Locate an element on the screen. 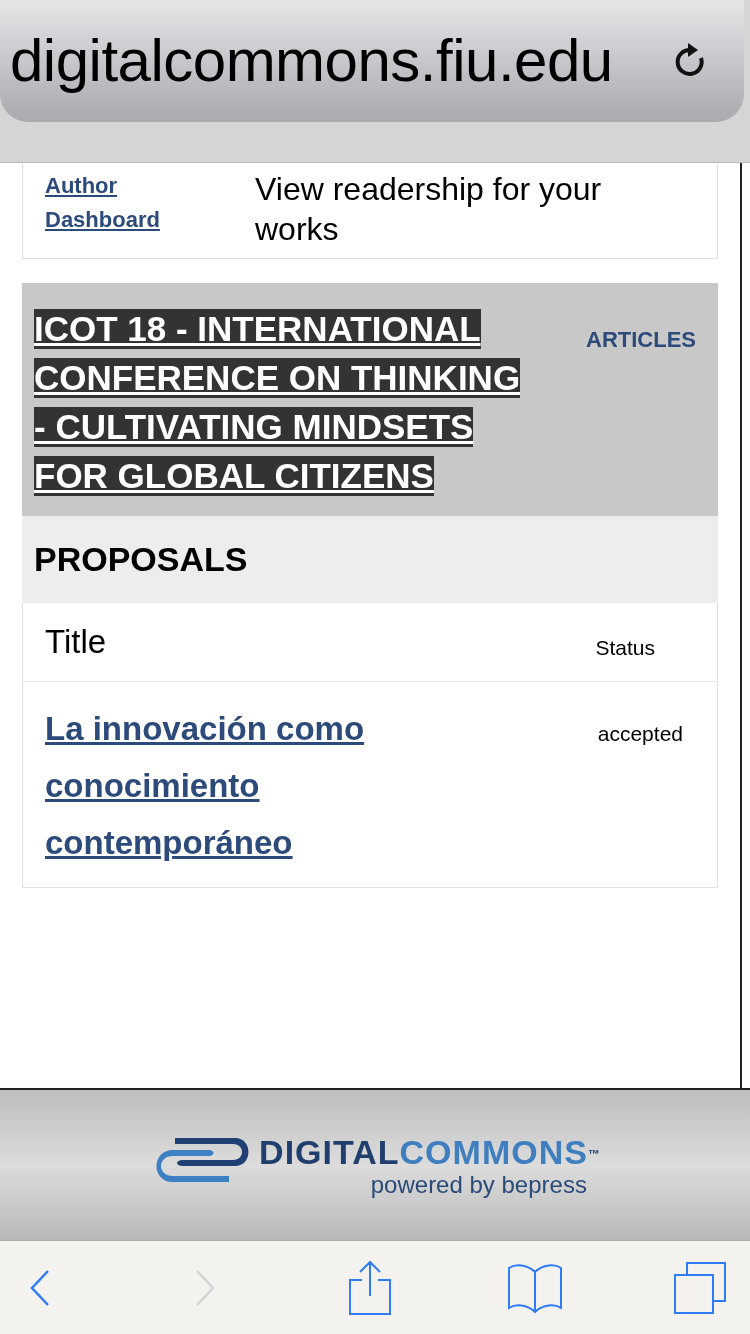 The height and width of the screenshot is (1334, 750). tabs-icon is located at coordinates (700, 1287).